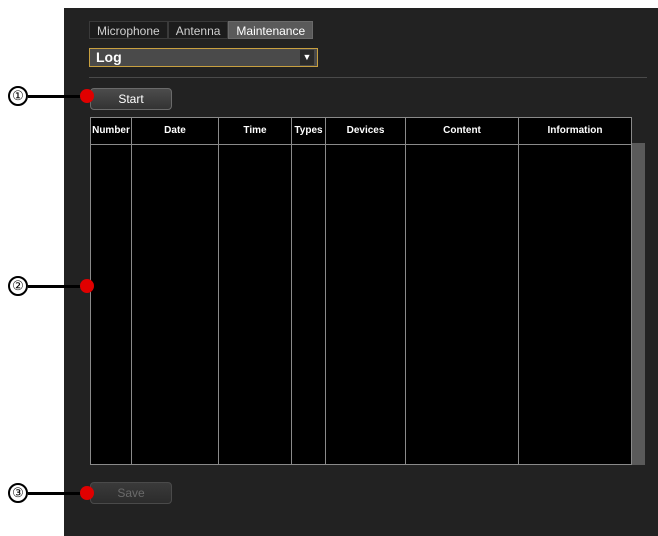 Image resolution: width=658 pixels, height=536 pixels. I want to click on triangle-down-icon: ▼, so click(307, 57).